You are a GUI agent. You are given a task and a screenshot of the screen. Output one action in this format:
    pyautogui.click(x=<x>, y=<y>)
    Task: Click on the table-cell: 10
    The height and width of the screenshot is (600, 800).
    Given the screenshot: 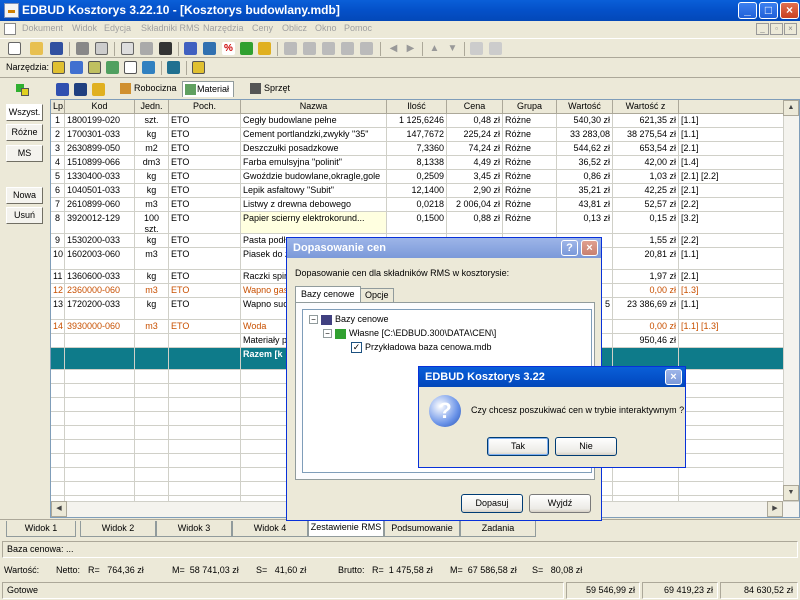 What is the action you would take?
    pyautogui.click(x=58, y=259)
    